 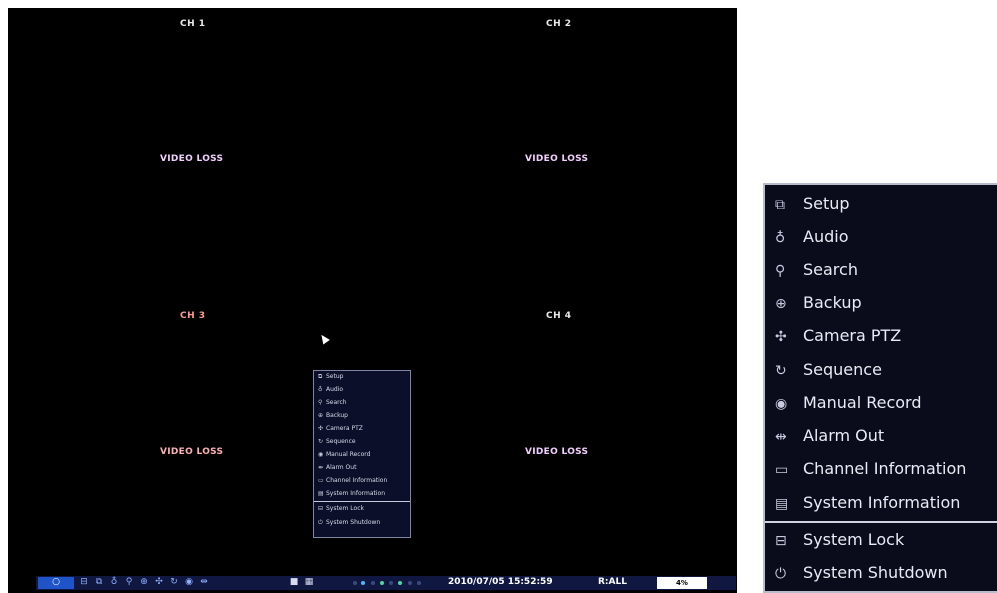 I want to click on quad-view-icon: ▦, so click(x=309, y=582).